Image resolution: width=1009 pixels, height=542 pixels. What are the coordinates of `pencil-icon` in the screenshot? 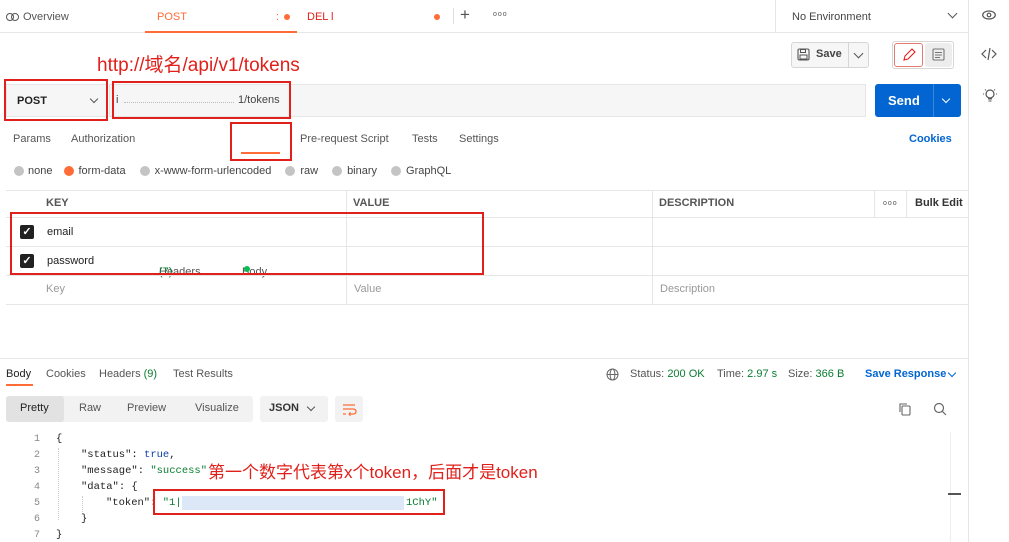 It's located at (909, 54).